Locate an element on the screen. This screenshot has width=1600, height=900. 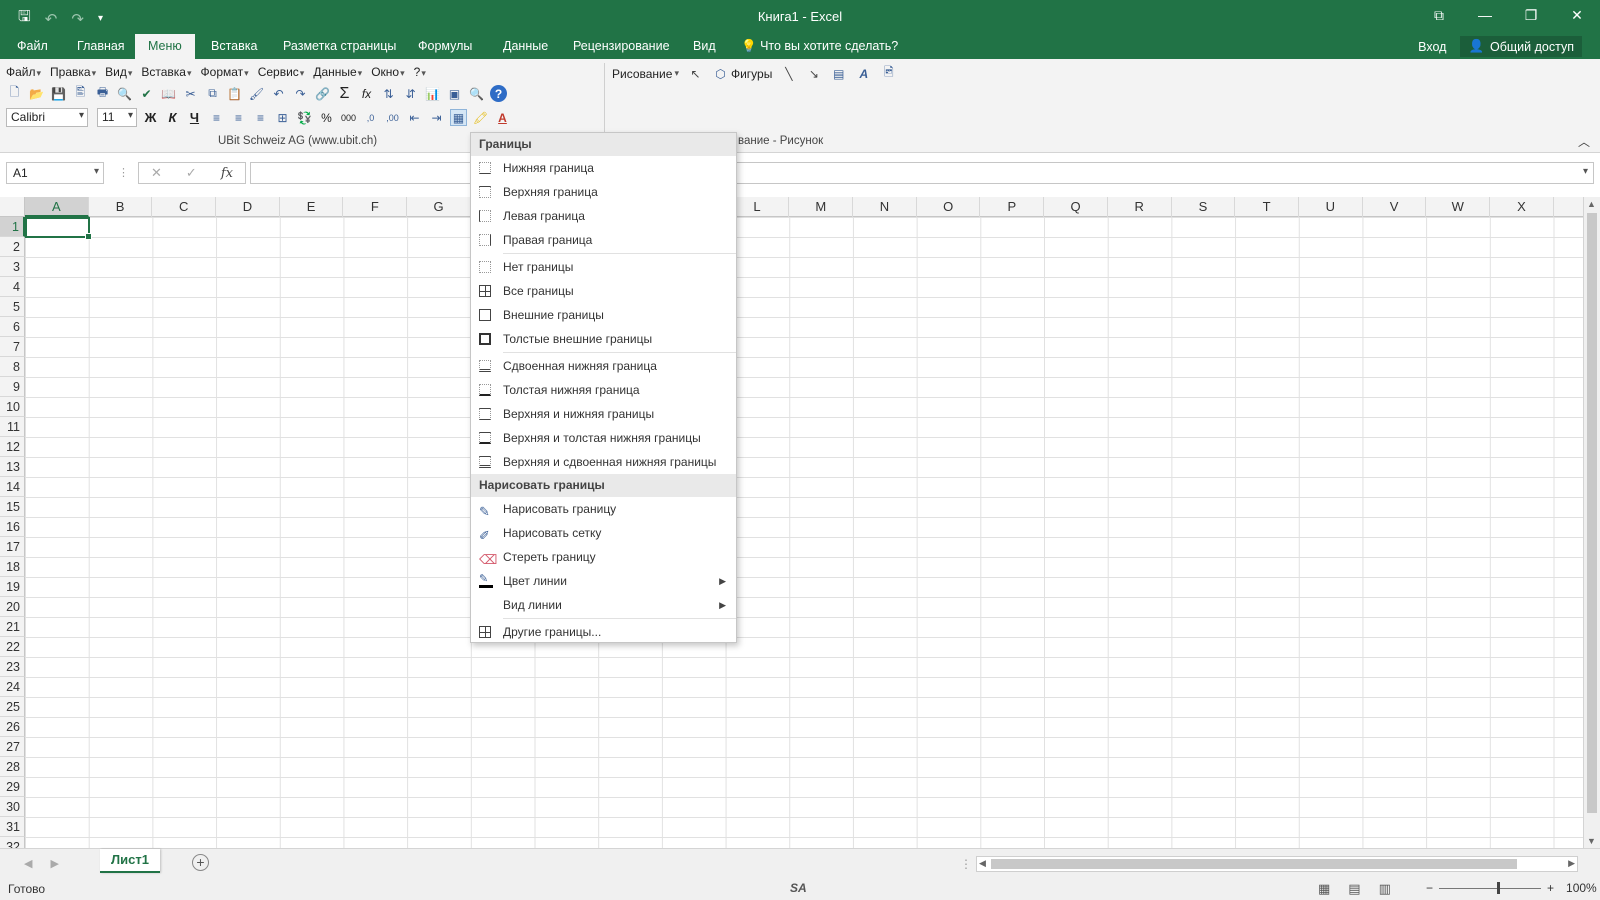
border-option-item: Внешние границы is located at coordinates (603, 315).